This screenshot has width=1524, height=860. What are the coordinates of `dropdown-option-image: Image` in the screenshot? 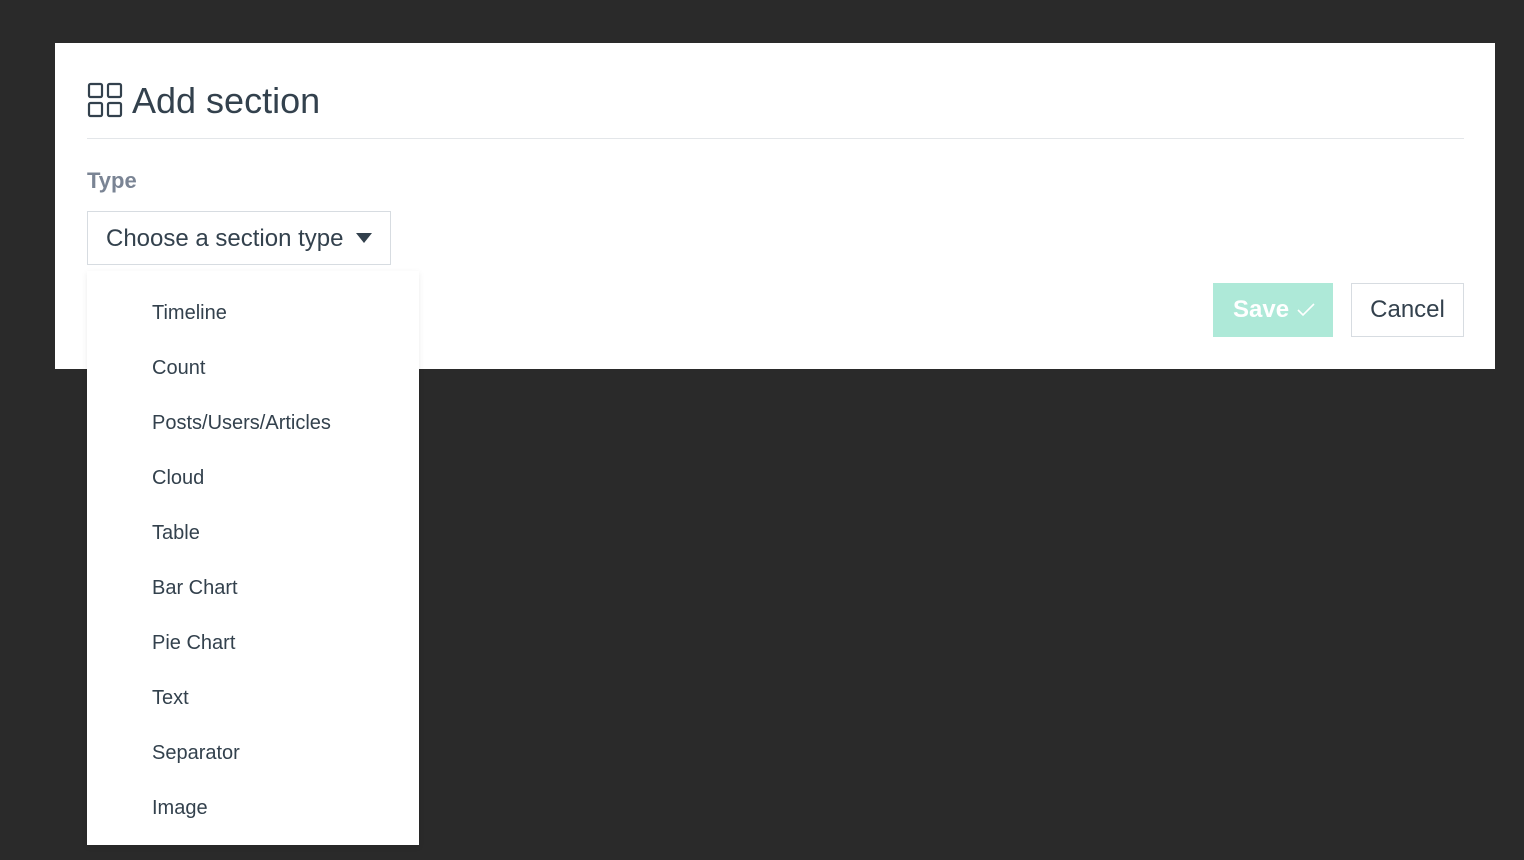 It's located at (253, 808).